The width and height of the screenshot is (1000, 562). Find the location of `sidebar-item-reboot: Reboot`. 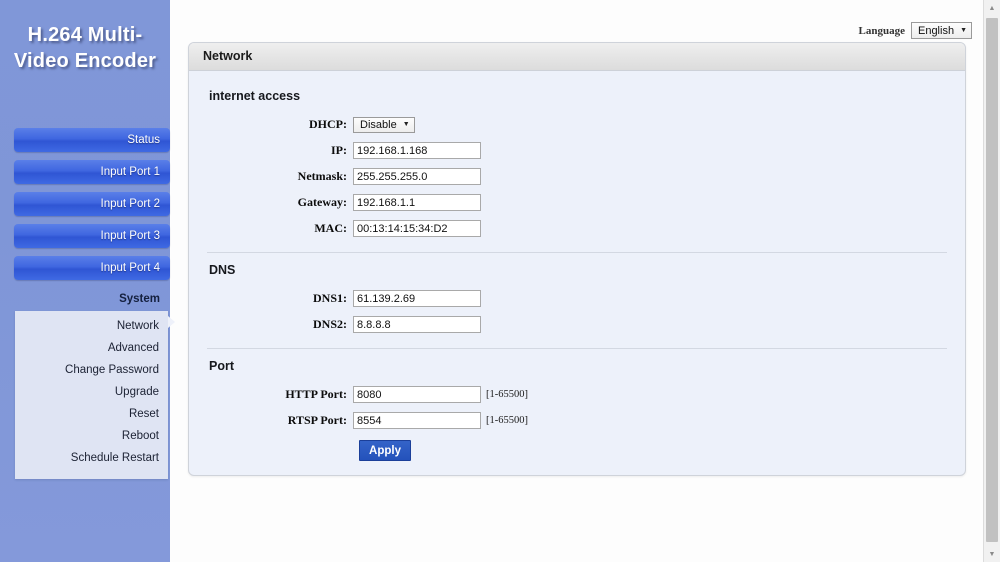

sidebar-item-reboot: Reboot is located at coordinates (91, 436).